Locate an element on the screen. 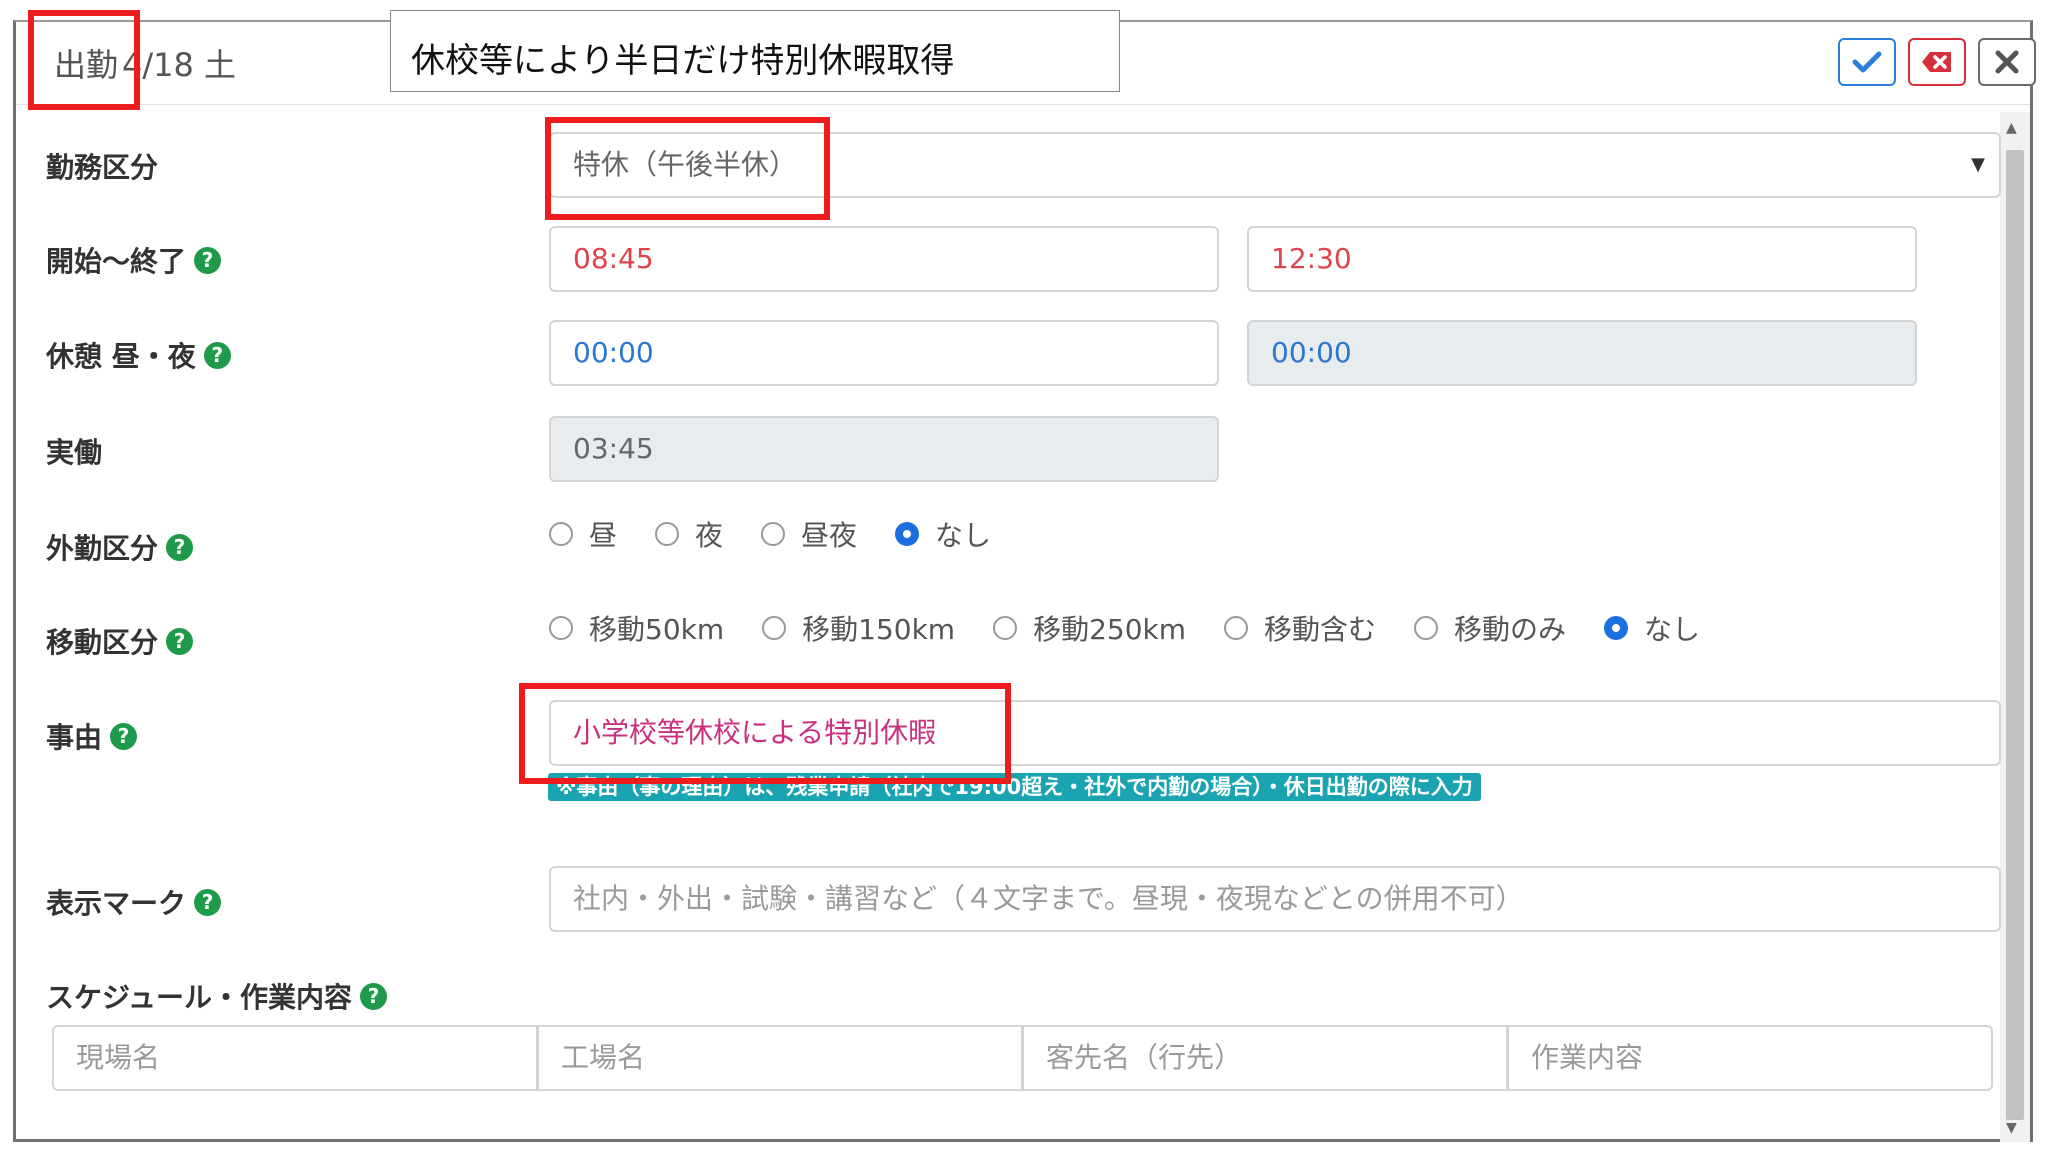  factory-name-input: 工場名 is located at coordinates (780, 1058).